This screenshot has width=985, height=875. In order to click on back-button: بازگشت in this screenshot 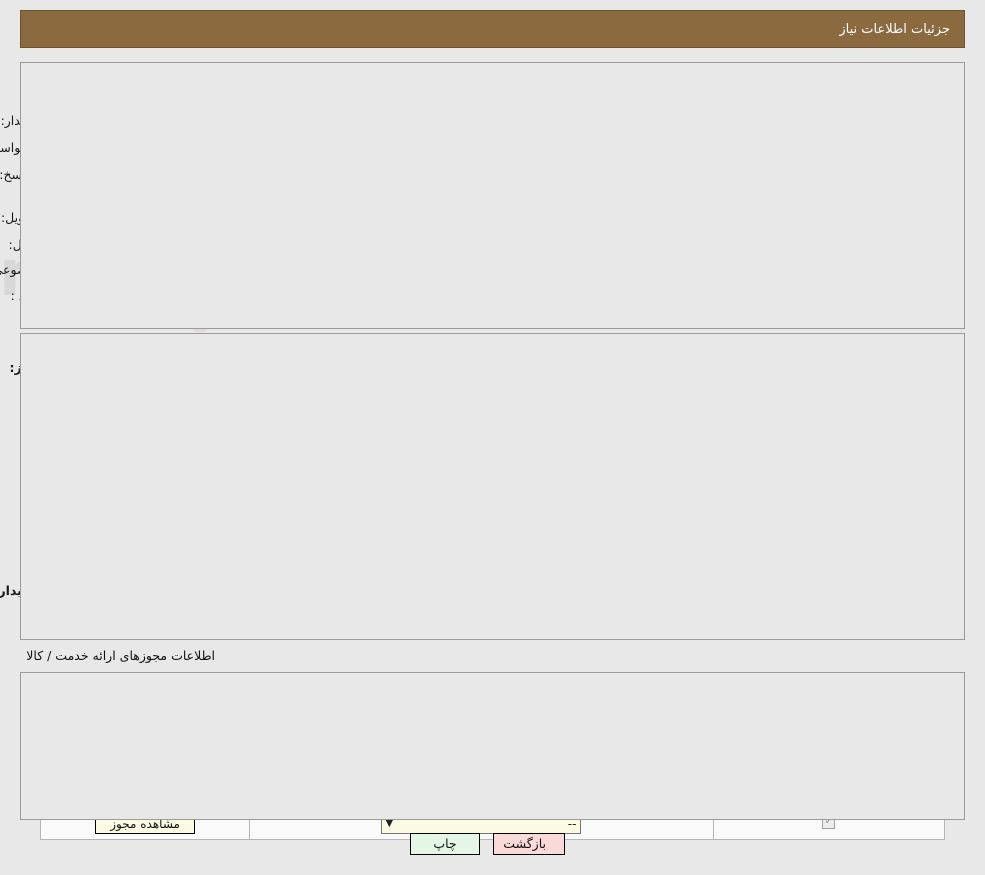, I will do `click(529, 844)`.